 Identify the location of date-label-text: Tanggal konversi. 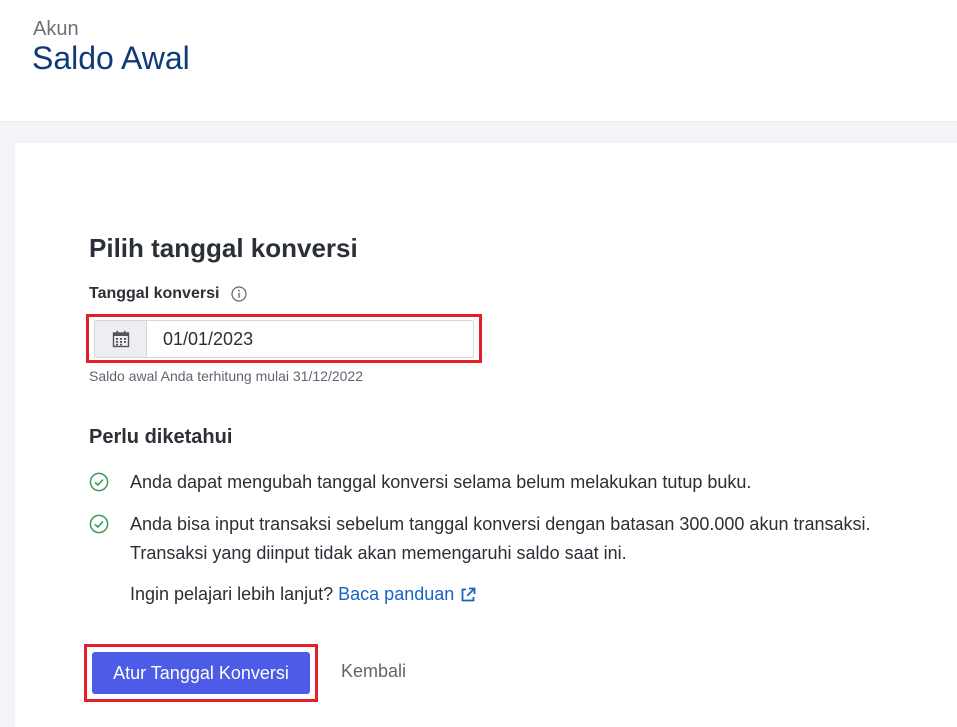
(154, 293).